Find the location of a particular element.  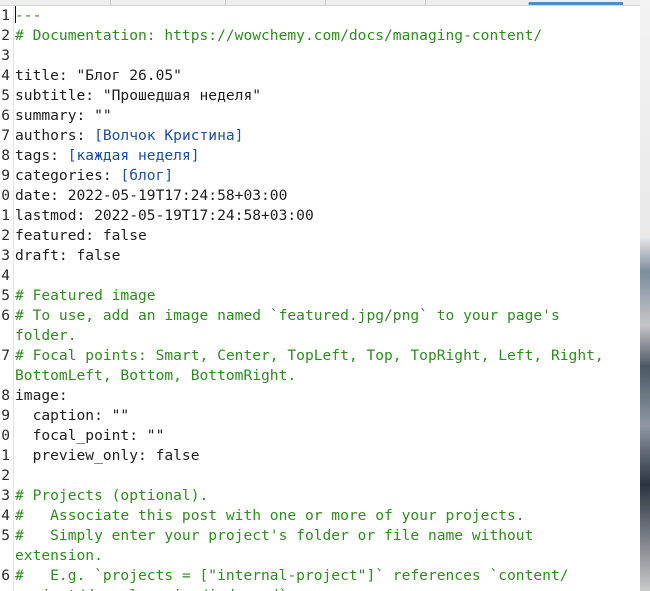

comment-text: # Featured image is located at coordinates (85, 295).